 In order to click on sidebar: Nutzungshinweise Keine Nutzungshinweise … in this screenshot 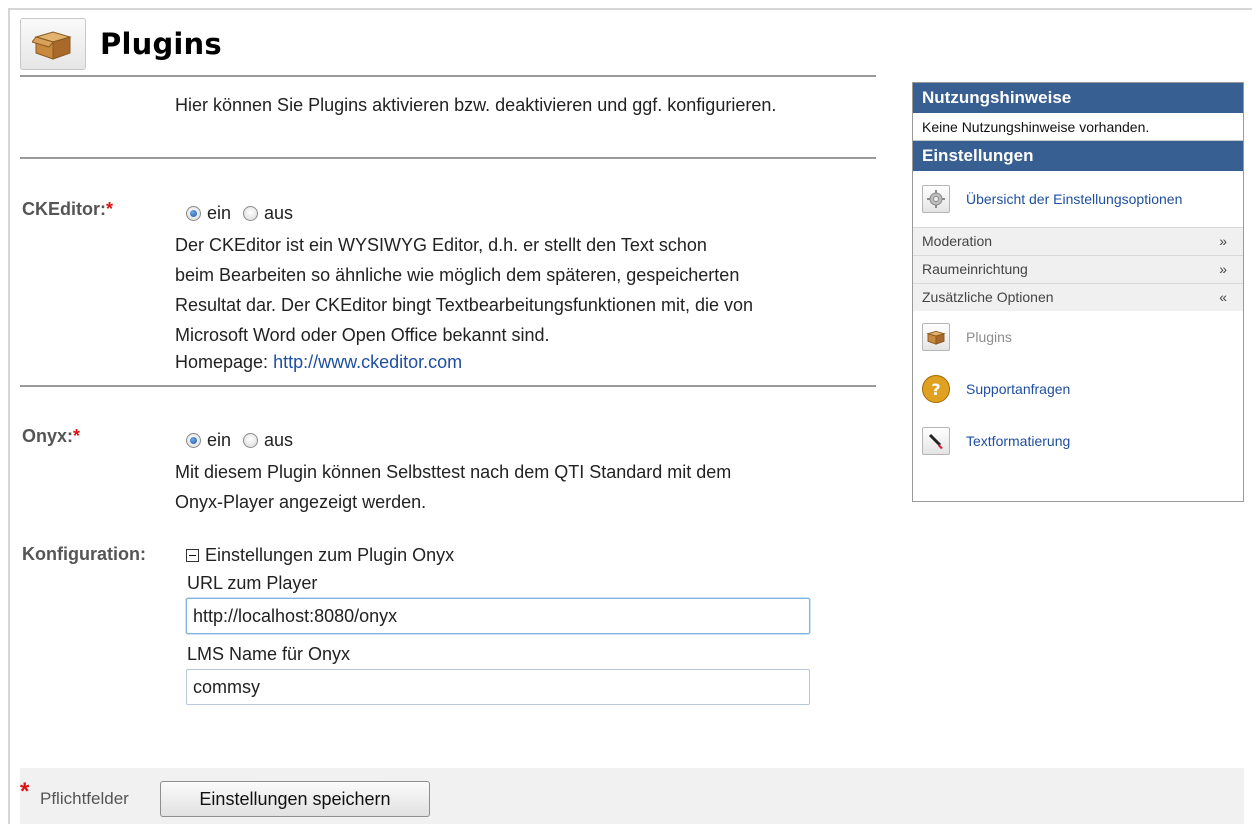, I will do `click(1078, 292)`.